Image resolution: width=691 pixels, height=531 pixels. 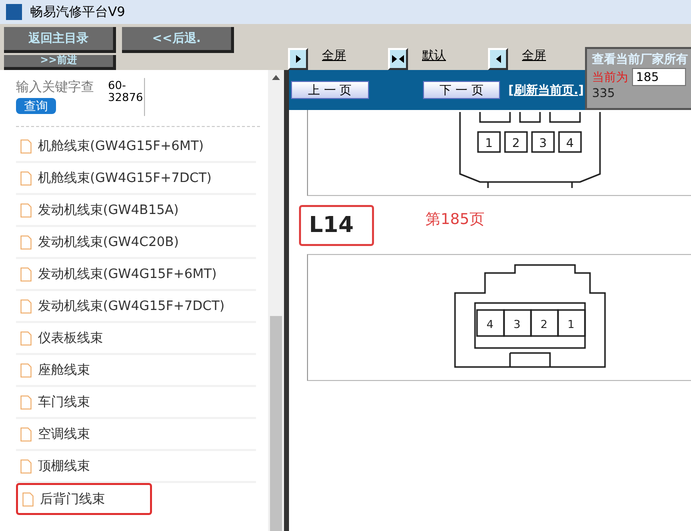 What do you see at coordinates (72, 499) in the screenshot?
I see `item-label: 后背门线束` at bounding box center [72, 499].